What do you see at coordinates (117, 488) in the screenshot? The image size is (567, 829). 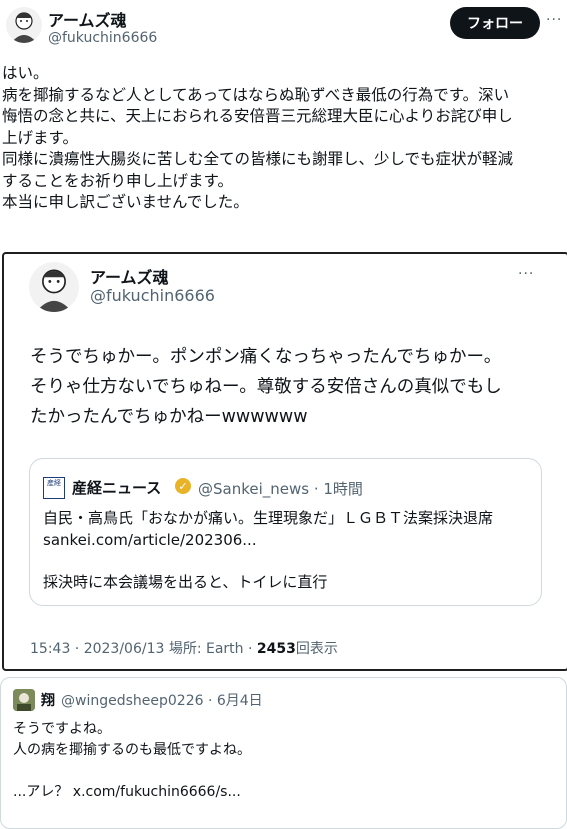 I see `quoted-author-name: 産経ニュース` at bounding box center [117, 488].